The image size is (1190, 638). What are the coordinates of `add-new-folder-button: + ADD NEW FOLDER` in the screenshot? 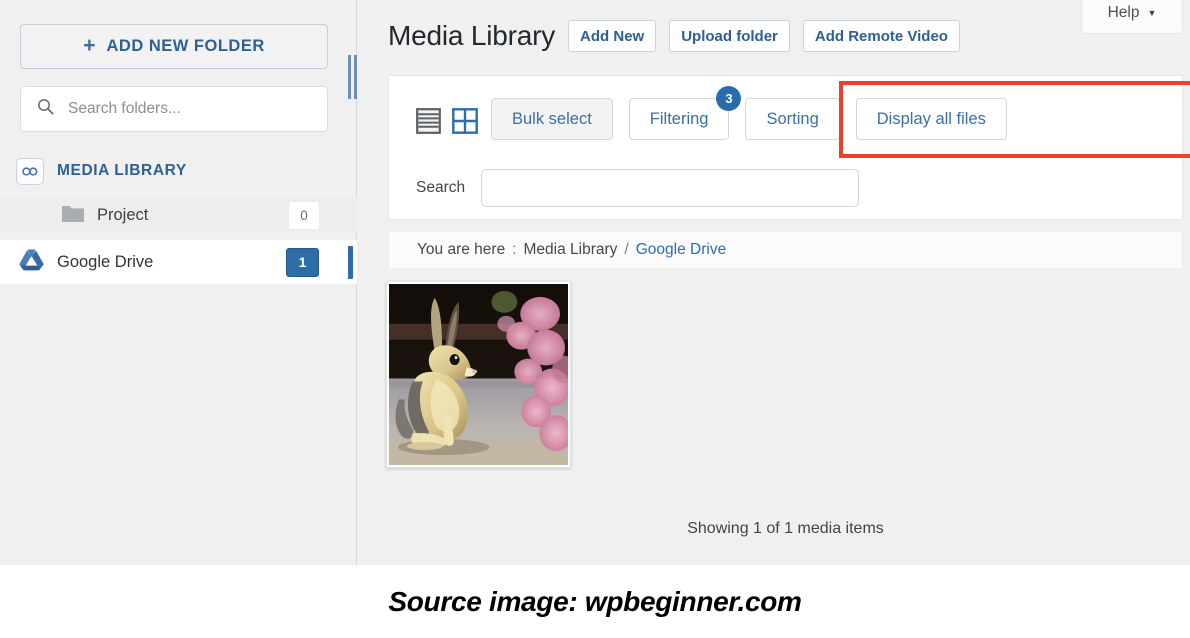 It's located at (174, 46).